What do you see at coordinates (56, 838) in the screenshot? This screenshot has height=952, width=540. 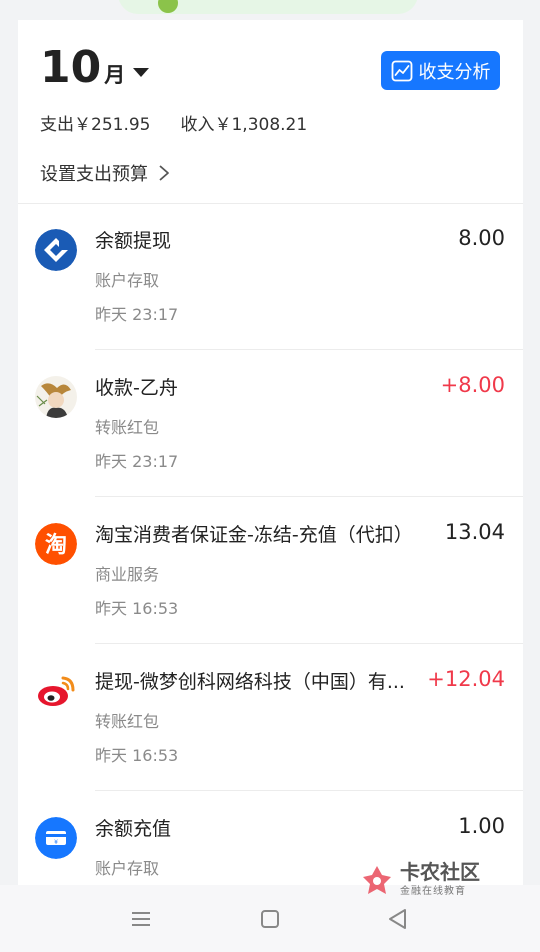 I see `balance-recharge-icon: ¥` at bounding box center [56, 838].